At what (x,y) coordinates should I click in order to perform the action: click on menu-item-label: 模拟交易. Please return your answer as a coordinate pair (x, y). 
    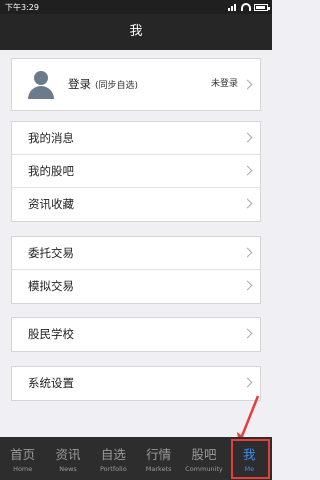
    Looking at the image, I should click on (51, 286).